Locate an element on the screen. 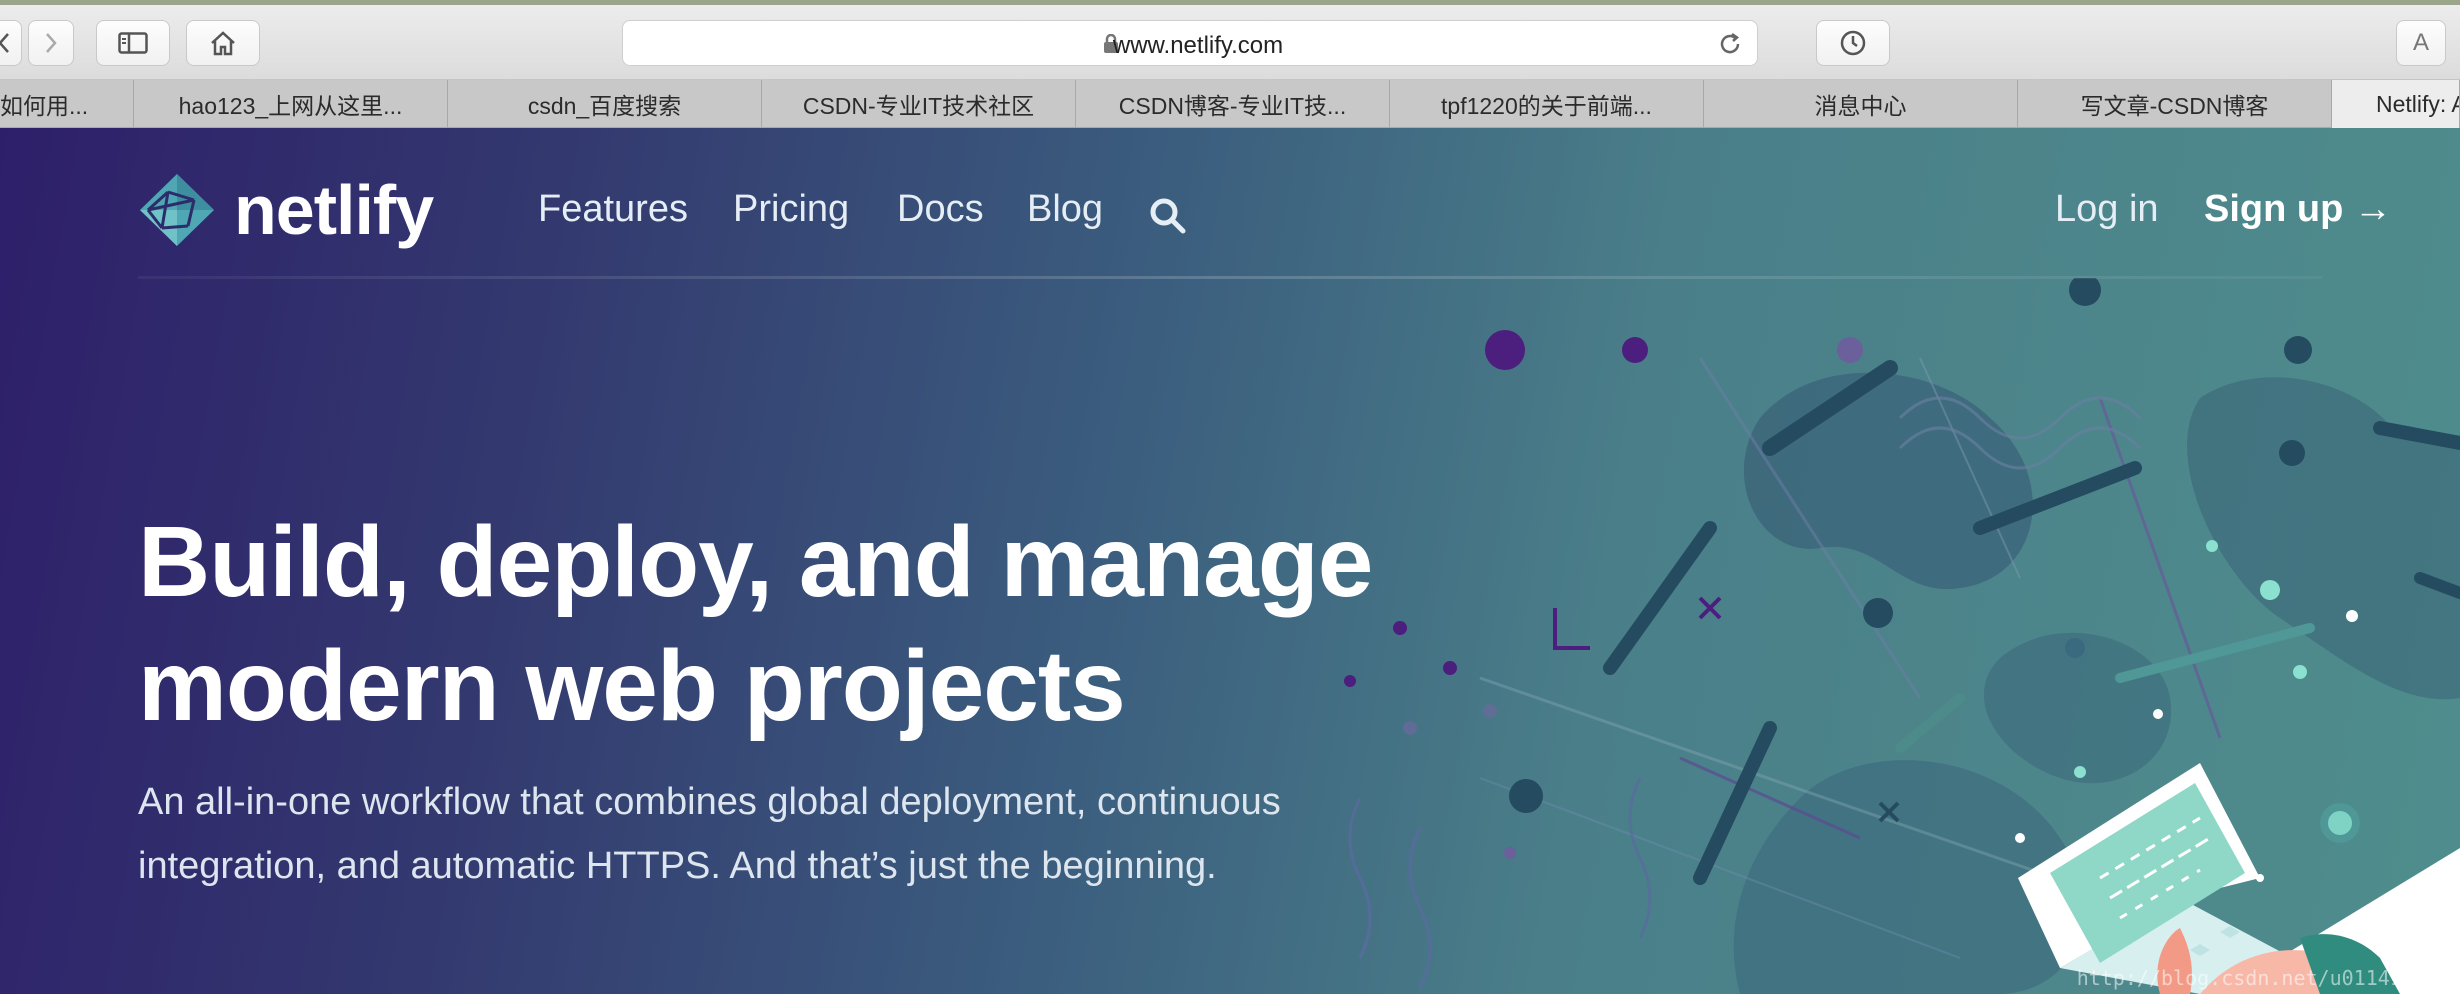 The image size is (2460, 994). forward-button is located at coordinates (51, 43).